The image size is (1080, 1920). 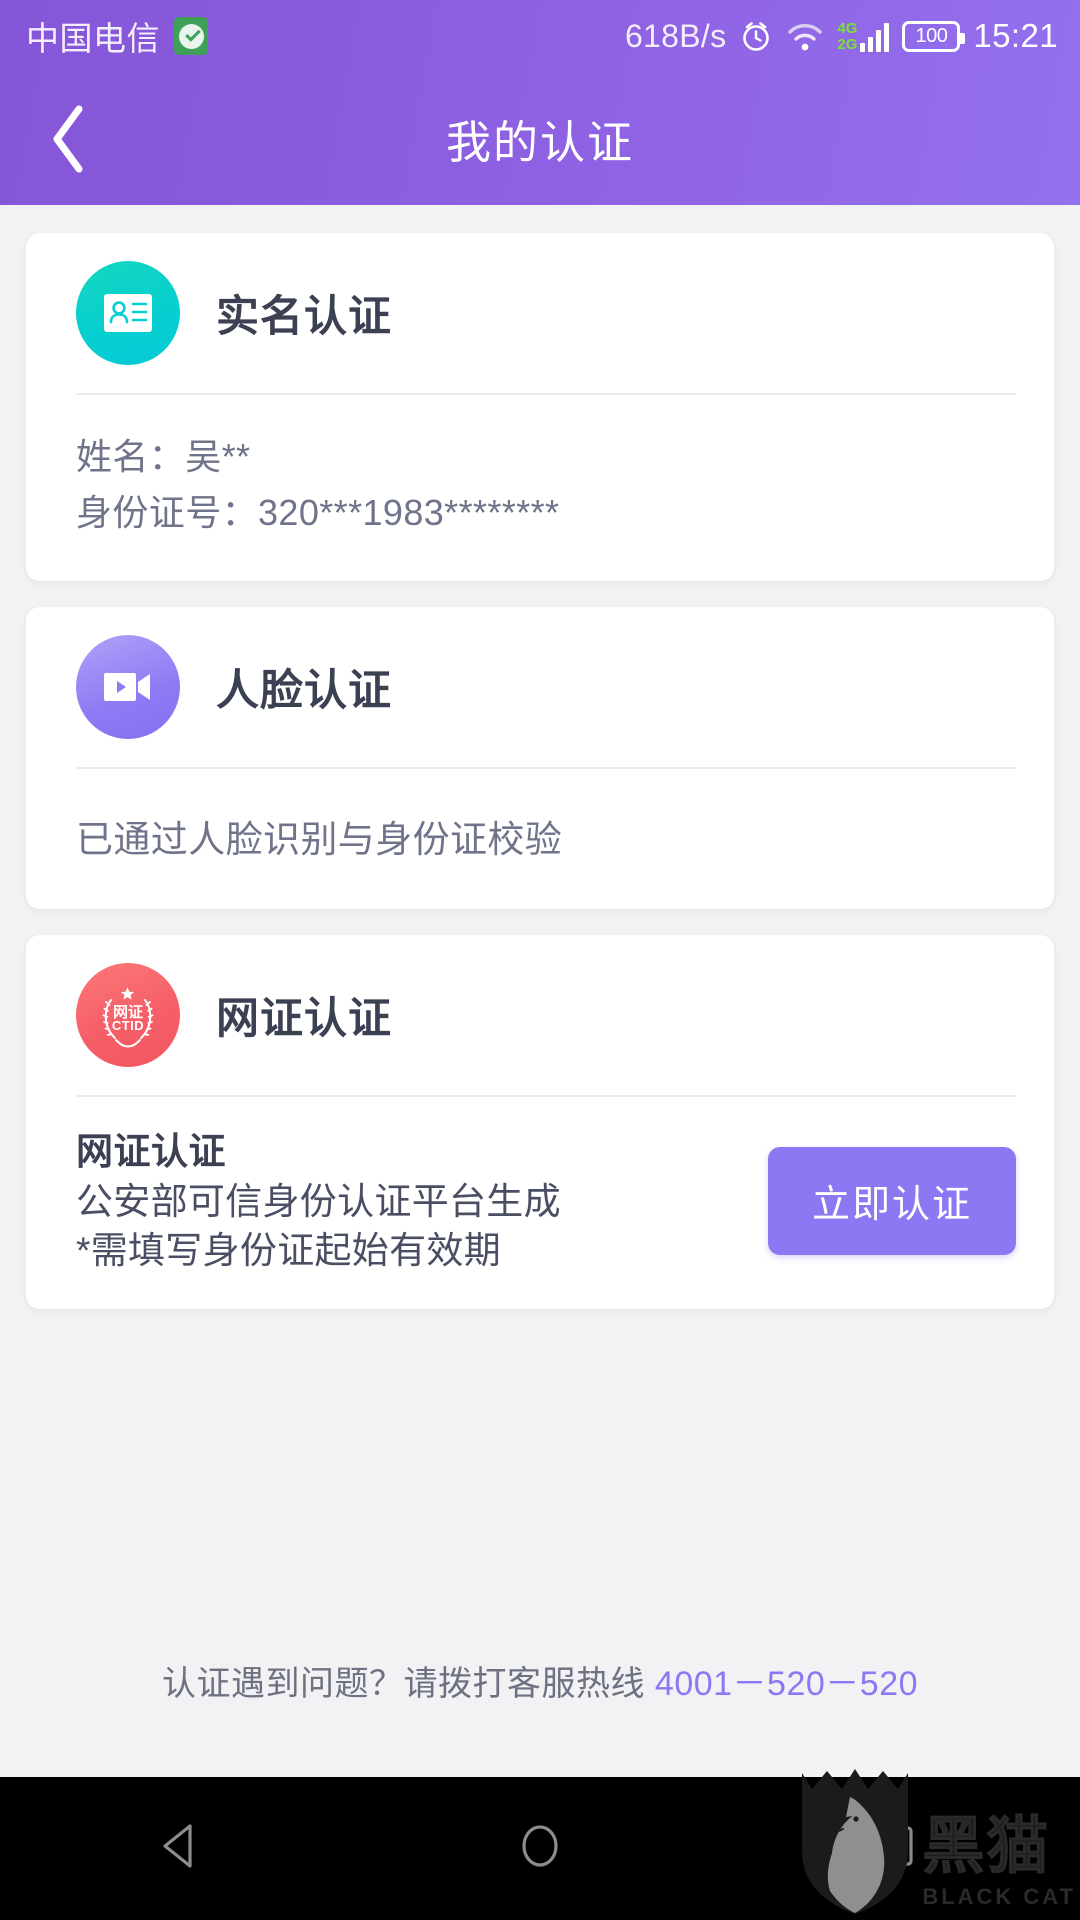 I want to click on realname-idnumber-line: 身份证号：320***1983********, so click(x=318, y=512).